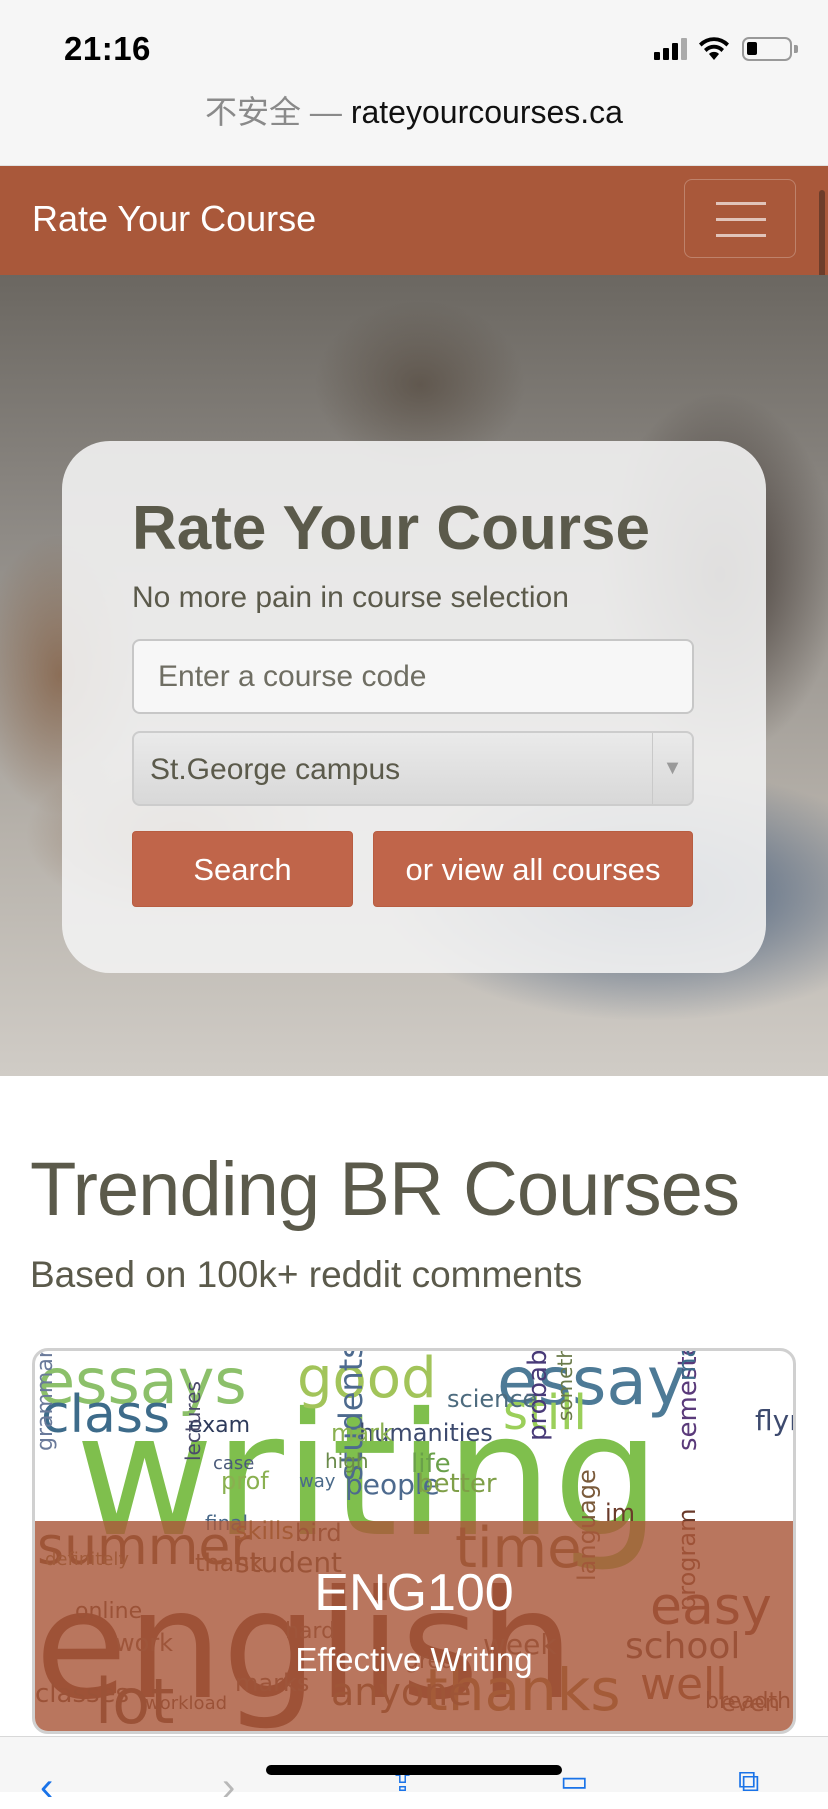 The width and height of the screenshot is (828, 1809). I want to click on wifi-icon, so click(714, 48).